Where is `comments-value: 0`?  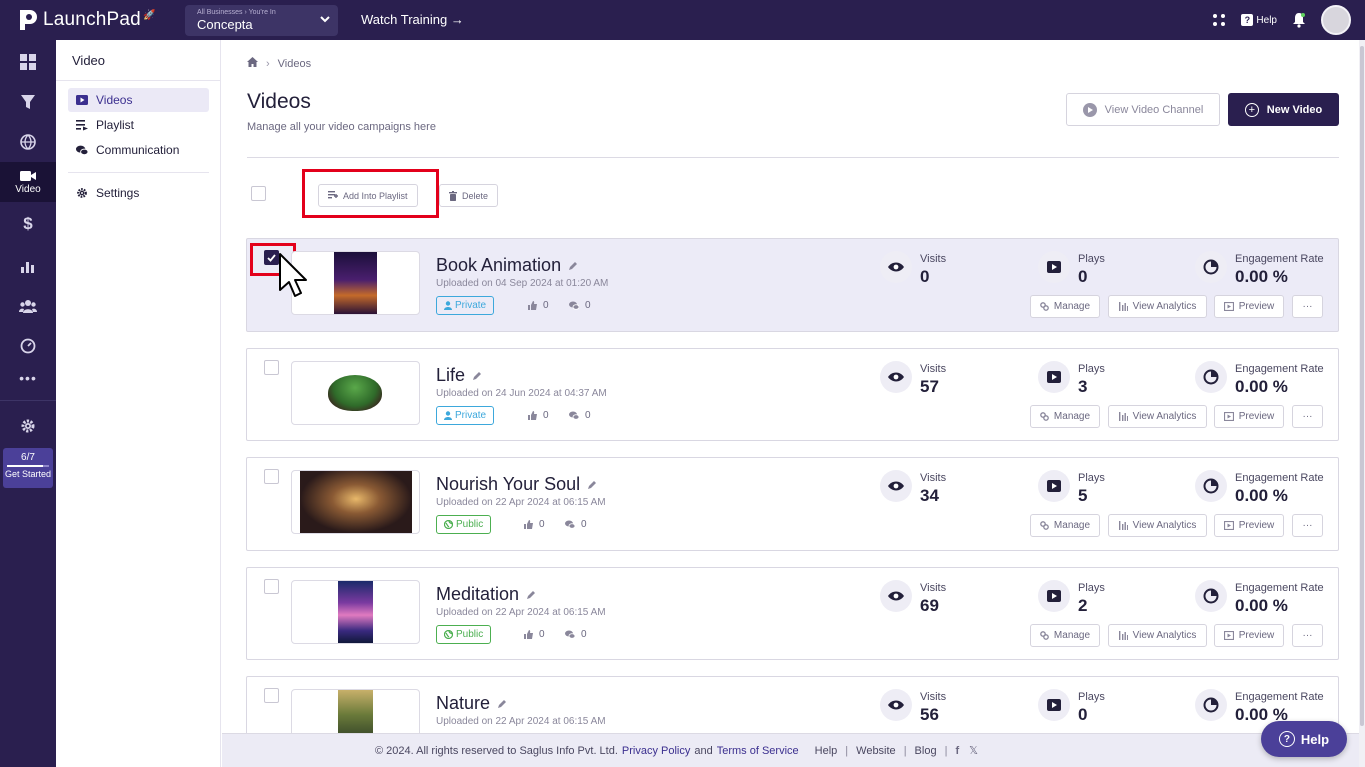 comments-value: 0 is located at coordinates (588, 415).